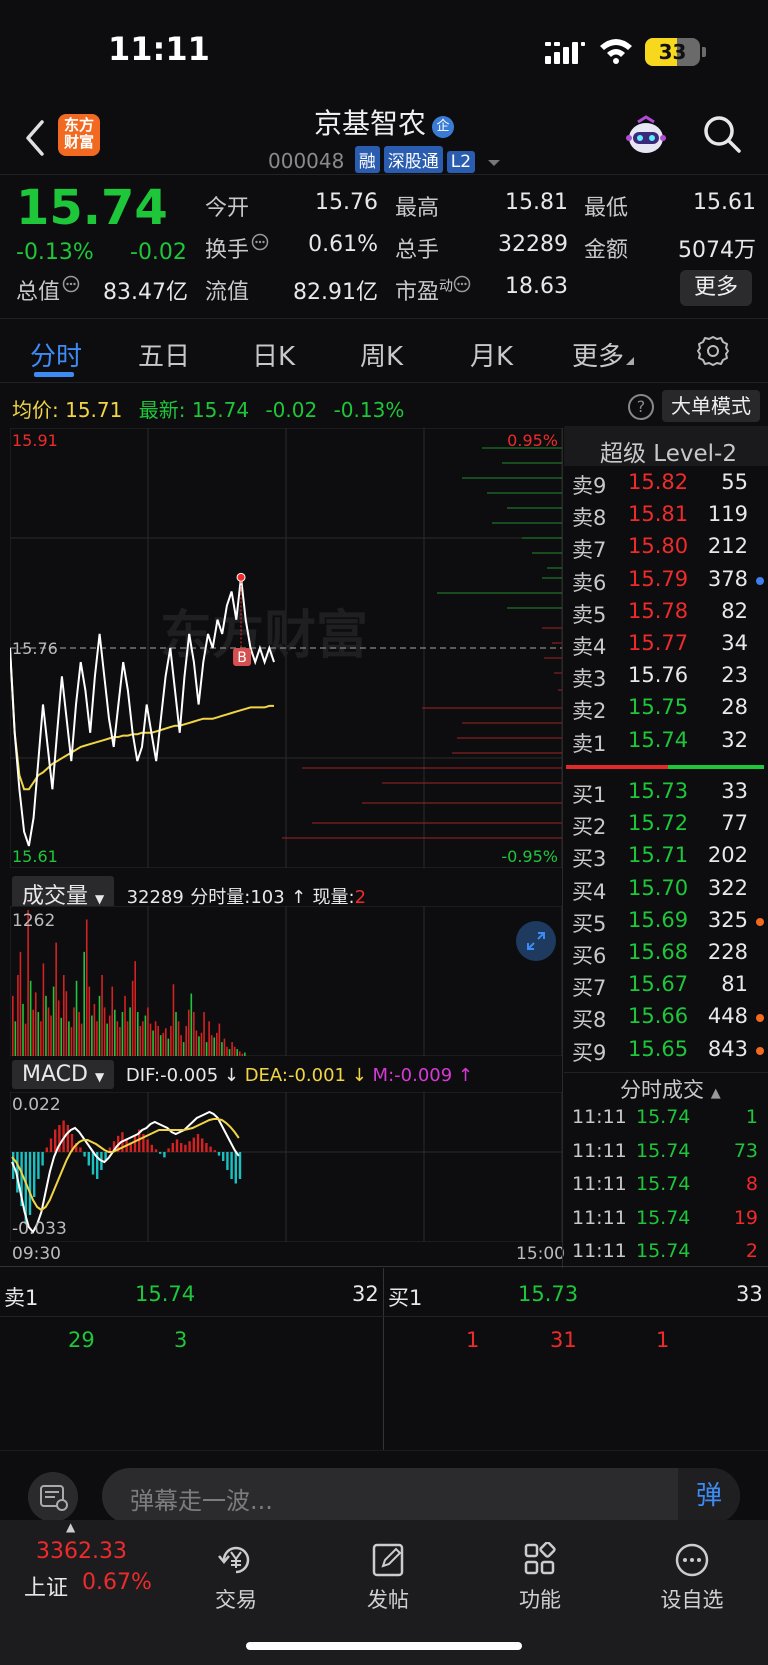 Image resolution: width=768 pixels, height=1665 pixels. What do you see at coordinates (670, 988) in the screenshot?
I see `bid-row: 买7 15.67 81` at bounding box center [670, 988].